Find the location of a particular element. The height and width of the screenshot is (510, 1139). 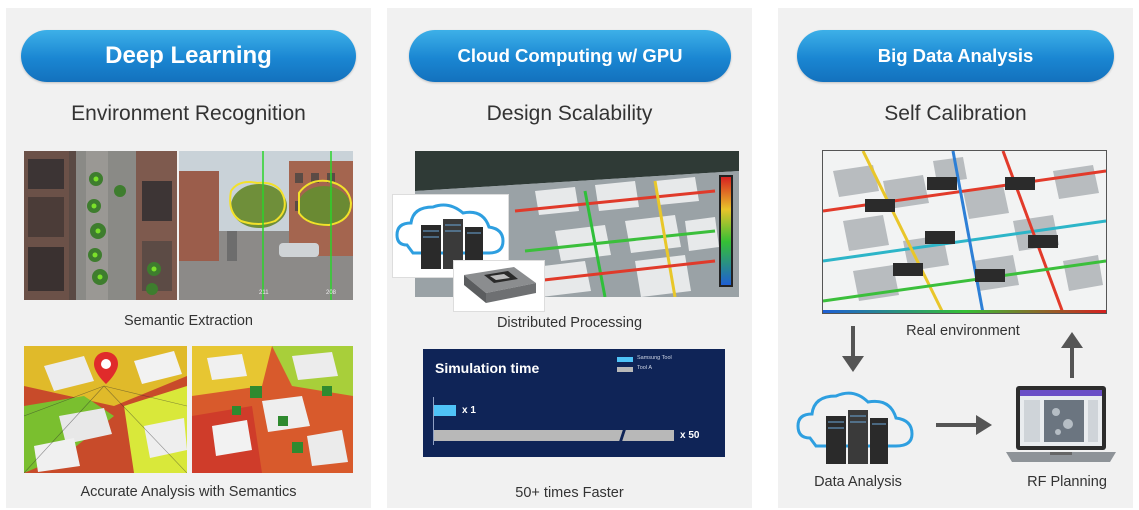

big-data-analysis-pill: Big Data Analysis is located at coordinates (955, 56).